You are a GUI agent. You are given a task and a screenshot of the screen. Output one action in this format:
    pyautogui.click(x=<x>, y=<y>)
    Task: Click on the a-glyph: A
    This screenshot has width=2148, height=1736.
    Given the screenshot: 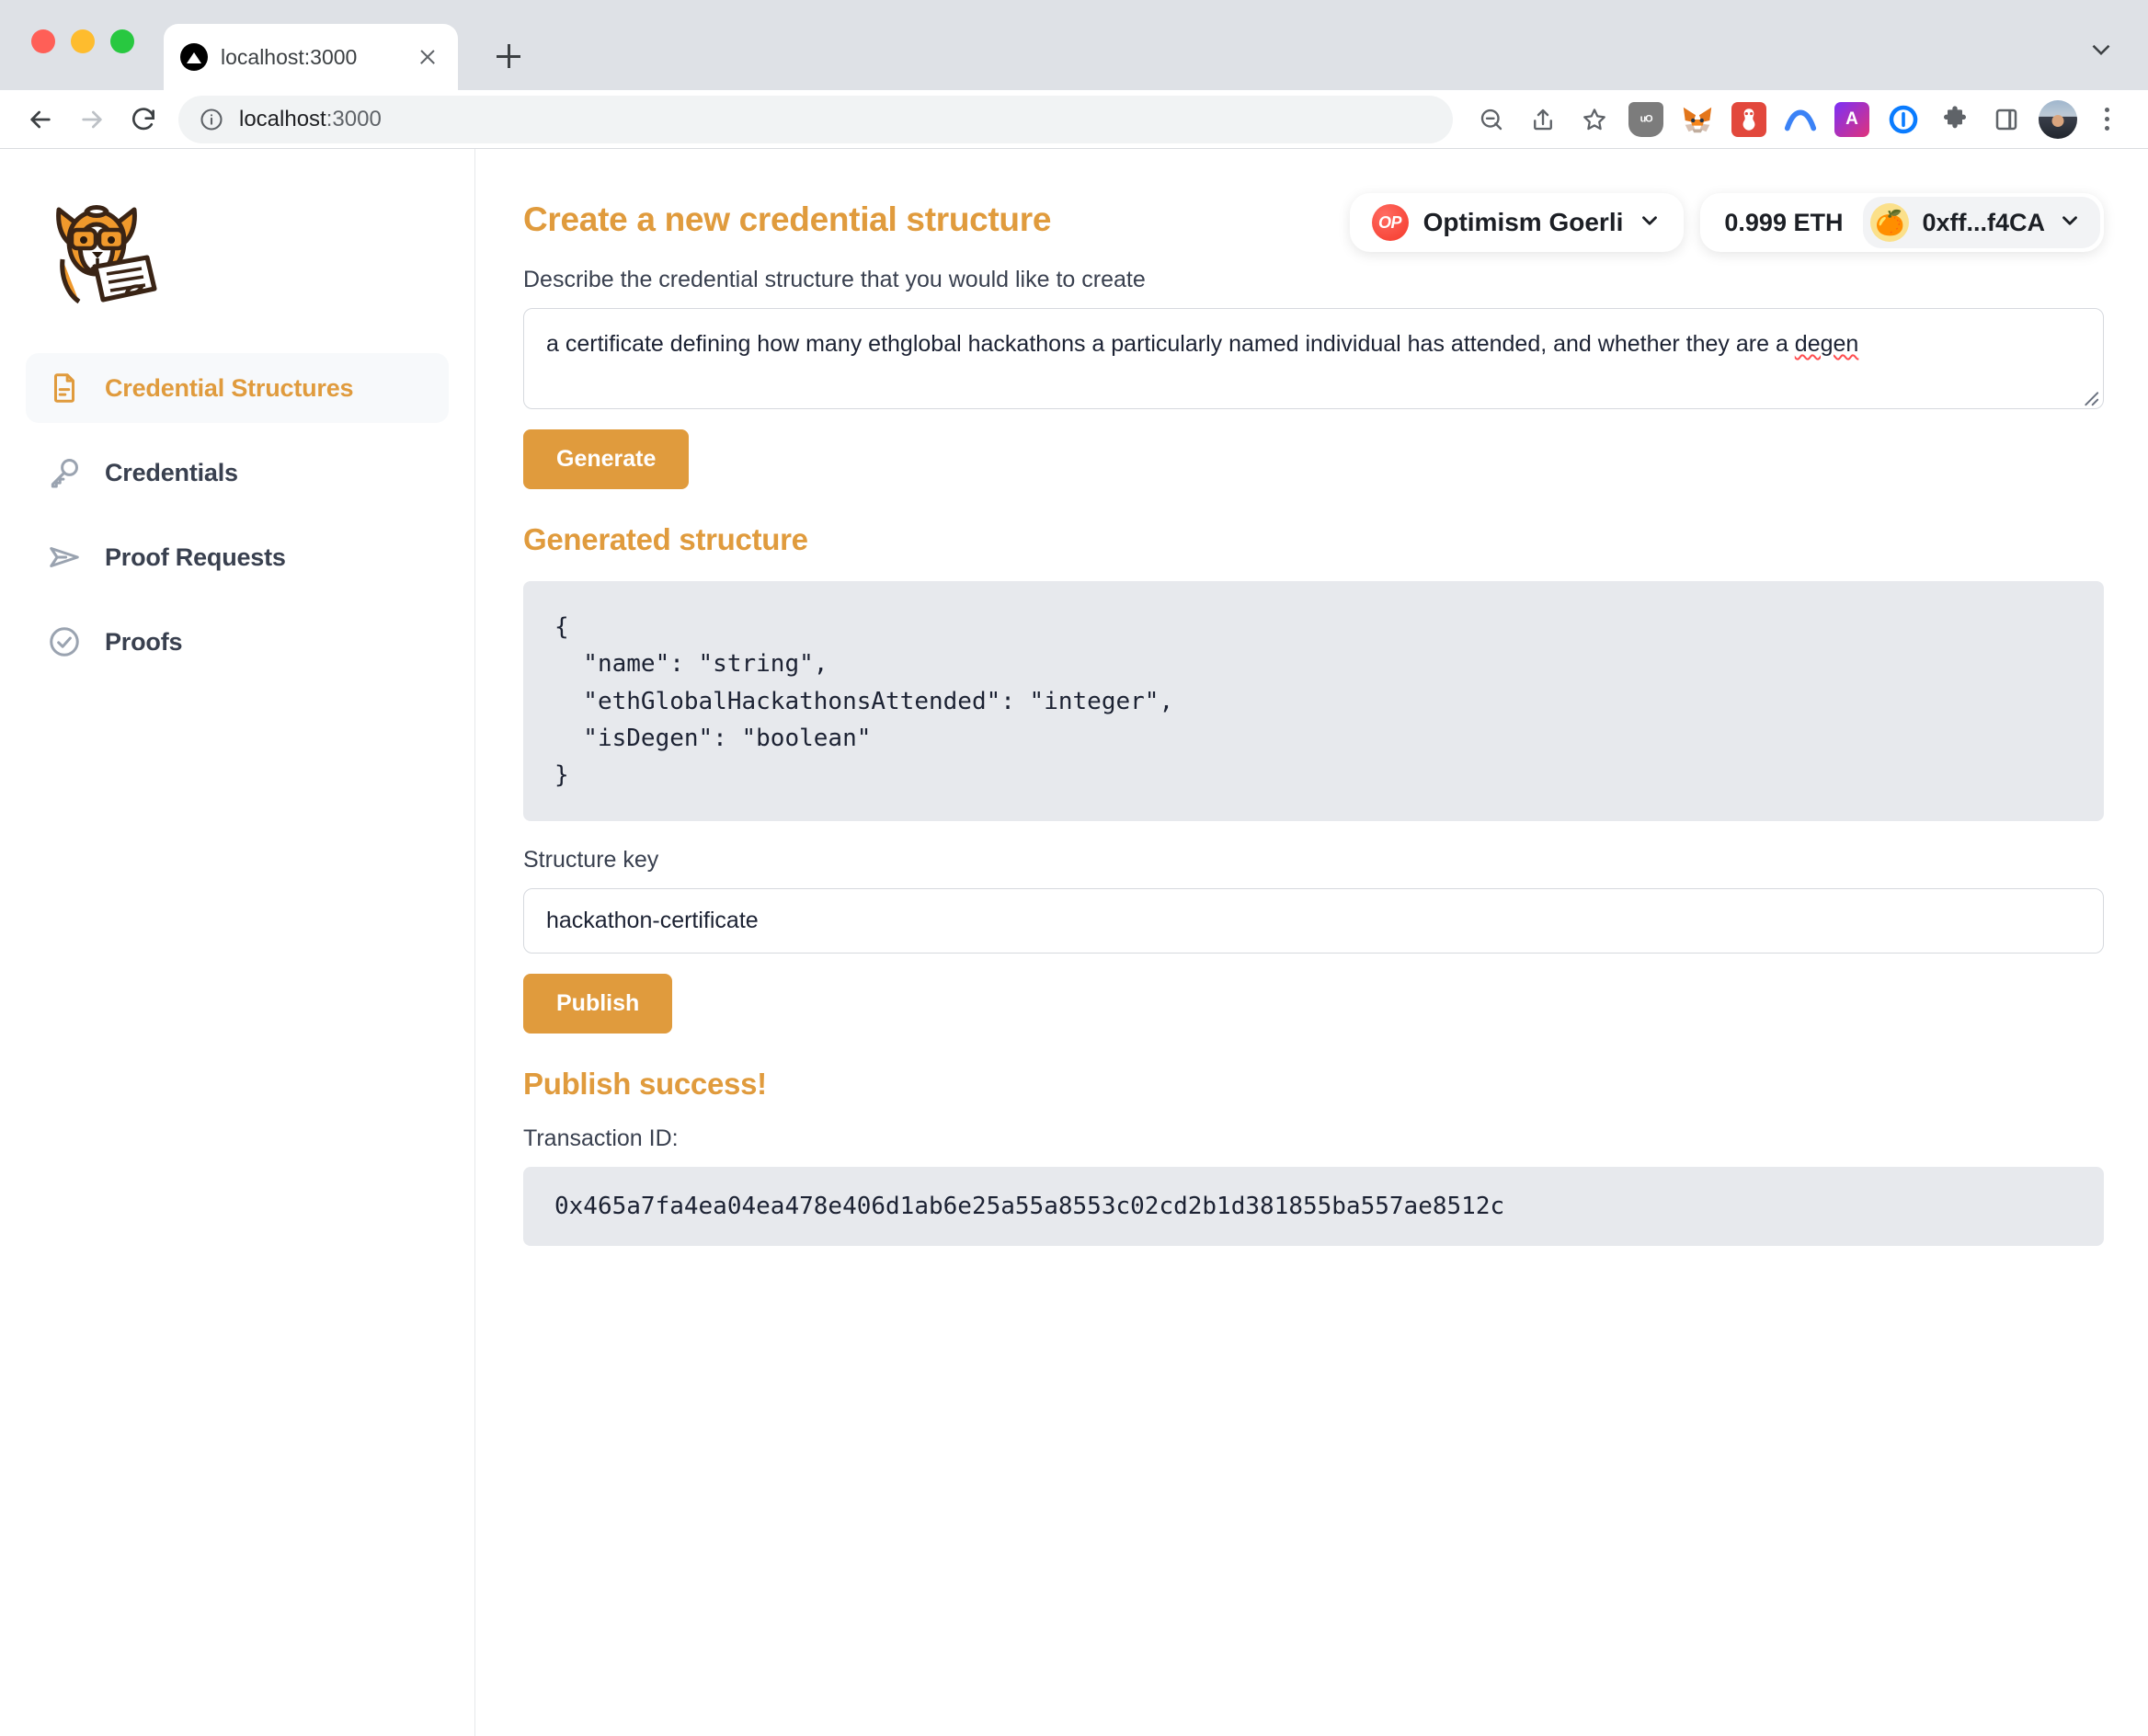 What is the action you would take?
    pyautogui.click(x=1851, y=119)
    